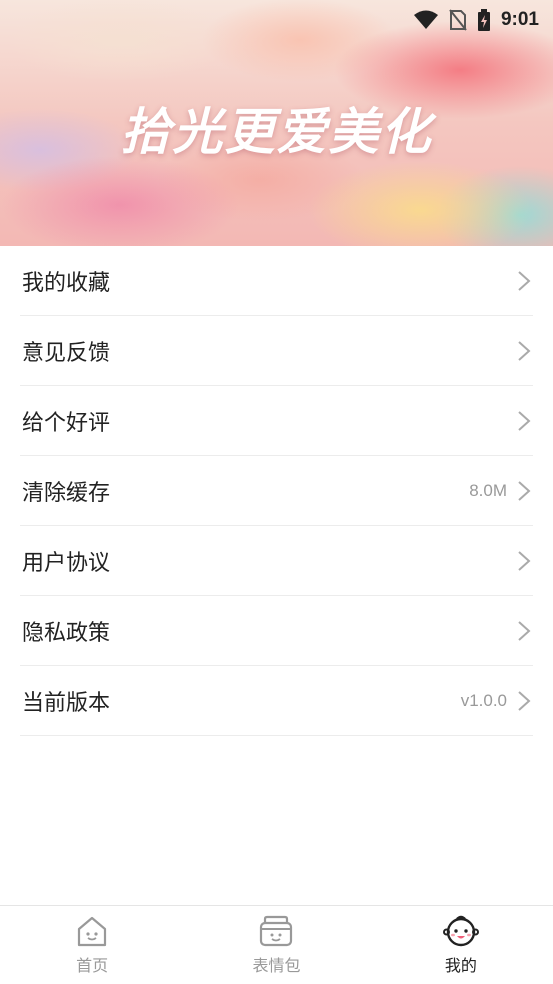  I want to click on menu-item-label: 用户协议, so click(66, 563).